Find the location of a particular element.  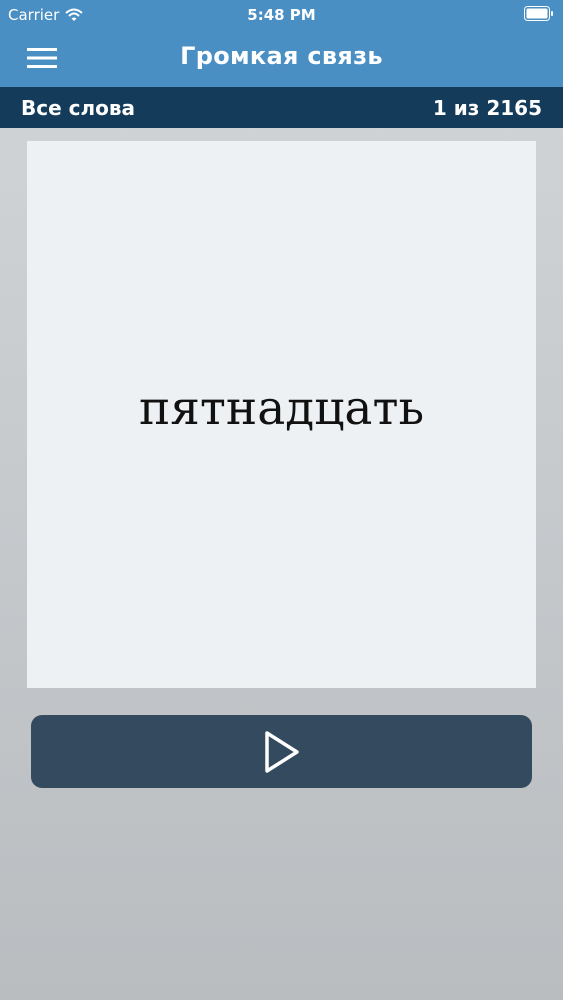

status-bar: Carrier 5:48 PM is located at coordinates (281, 15).